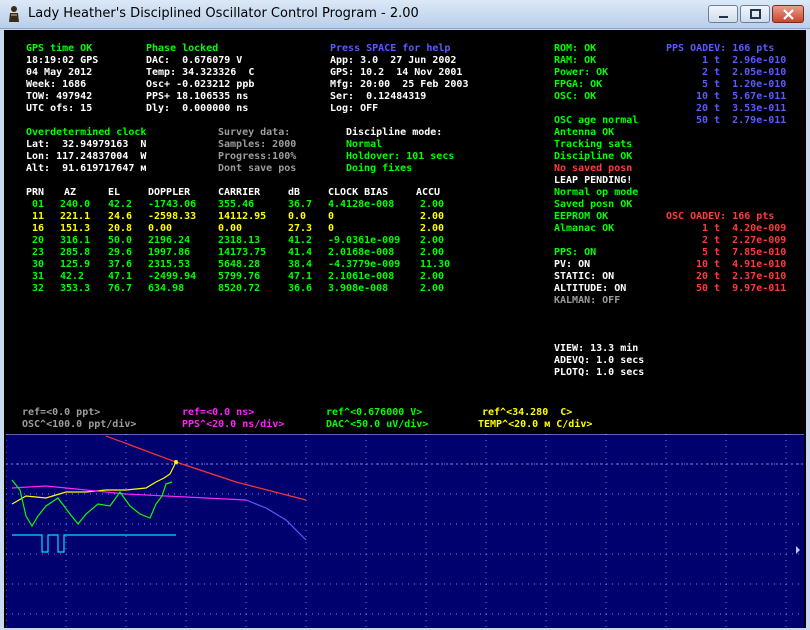 The width and height of the screenshot is (810, 630). Describe the element at coordinates (254, 132) in the screenshot. I see `survey-title: Survey data:` at that location.